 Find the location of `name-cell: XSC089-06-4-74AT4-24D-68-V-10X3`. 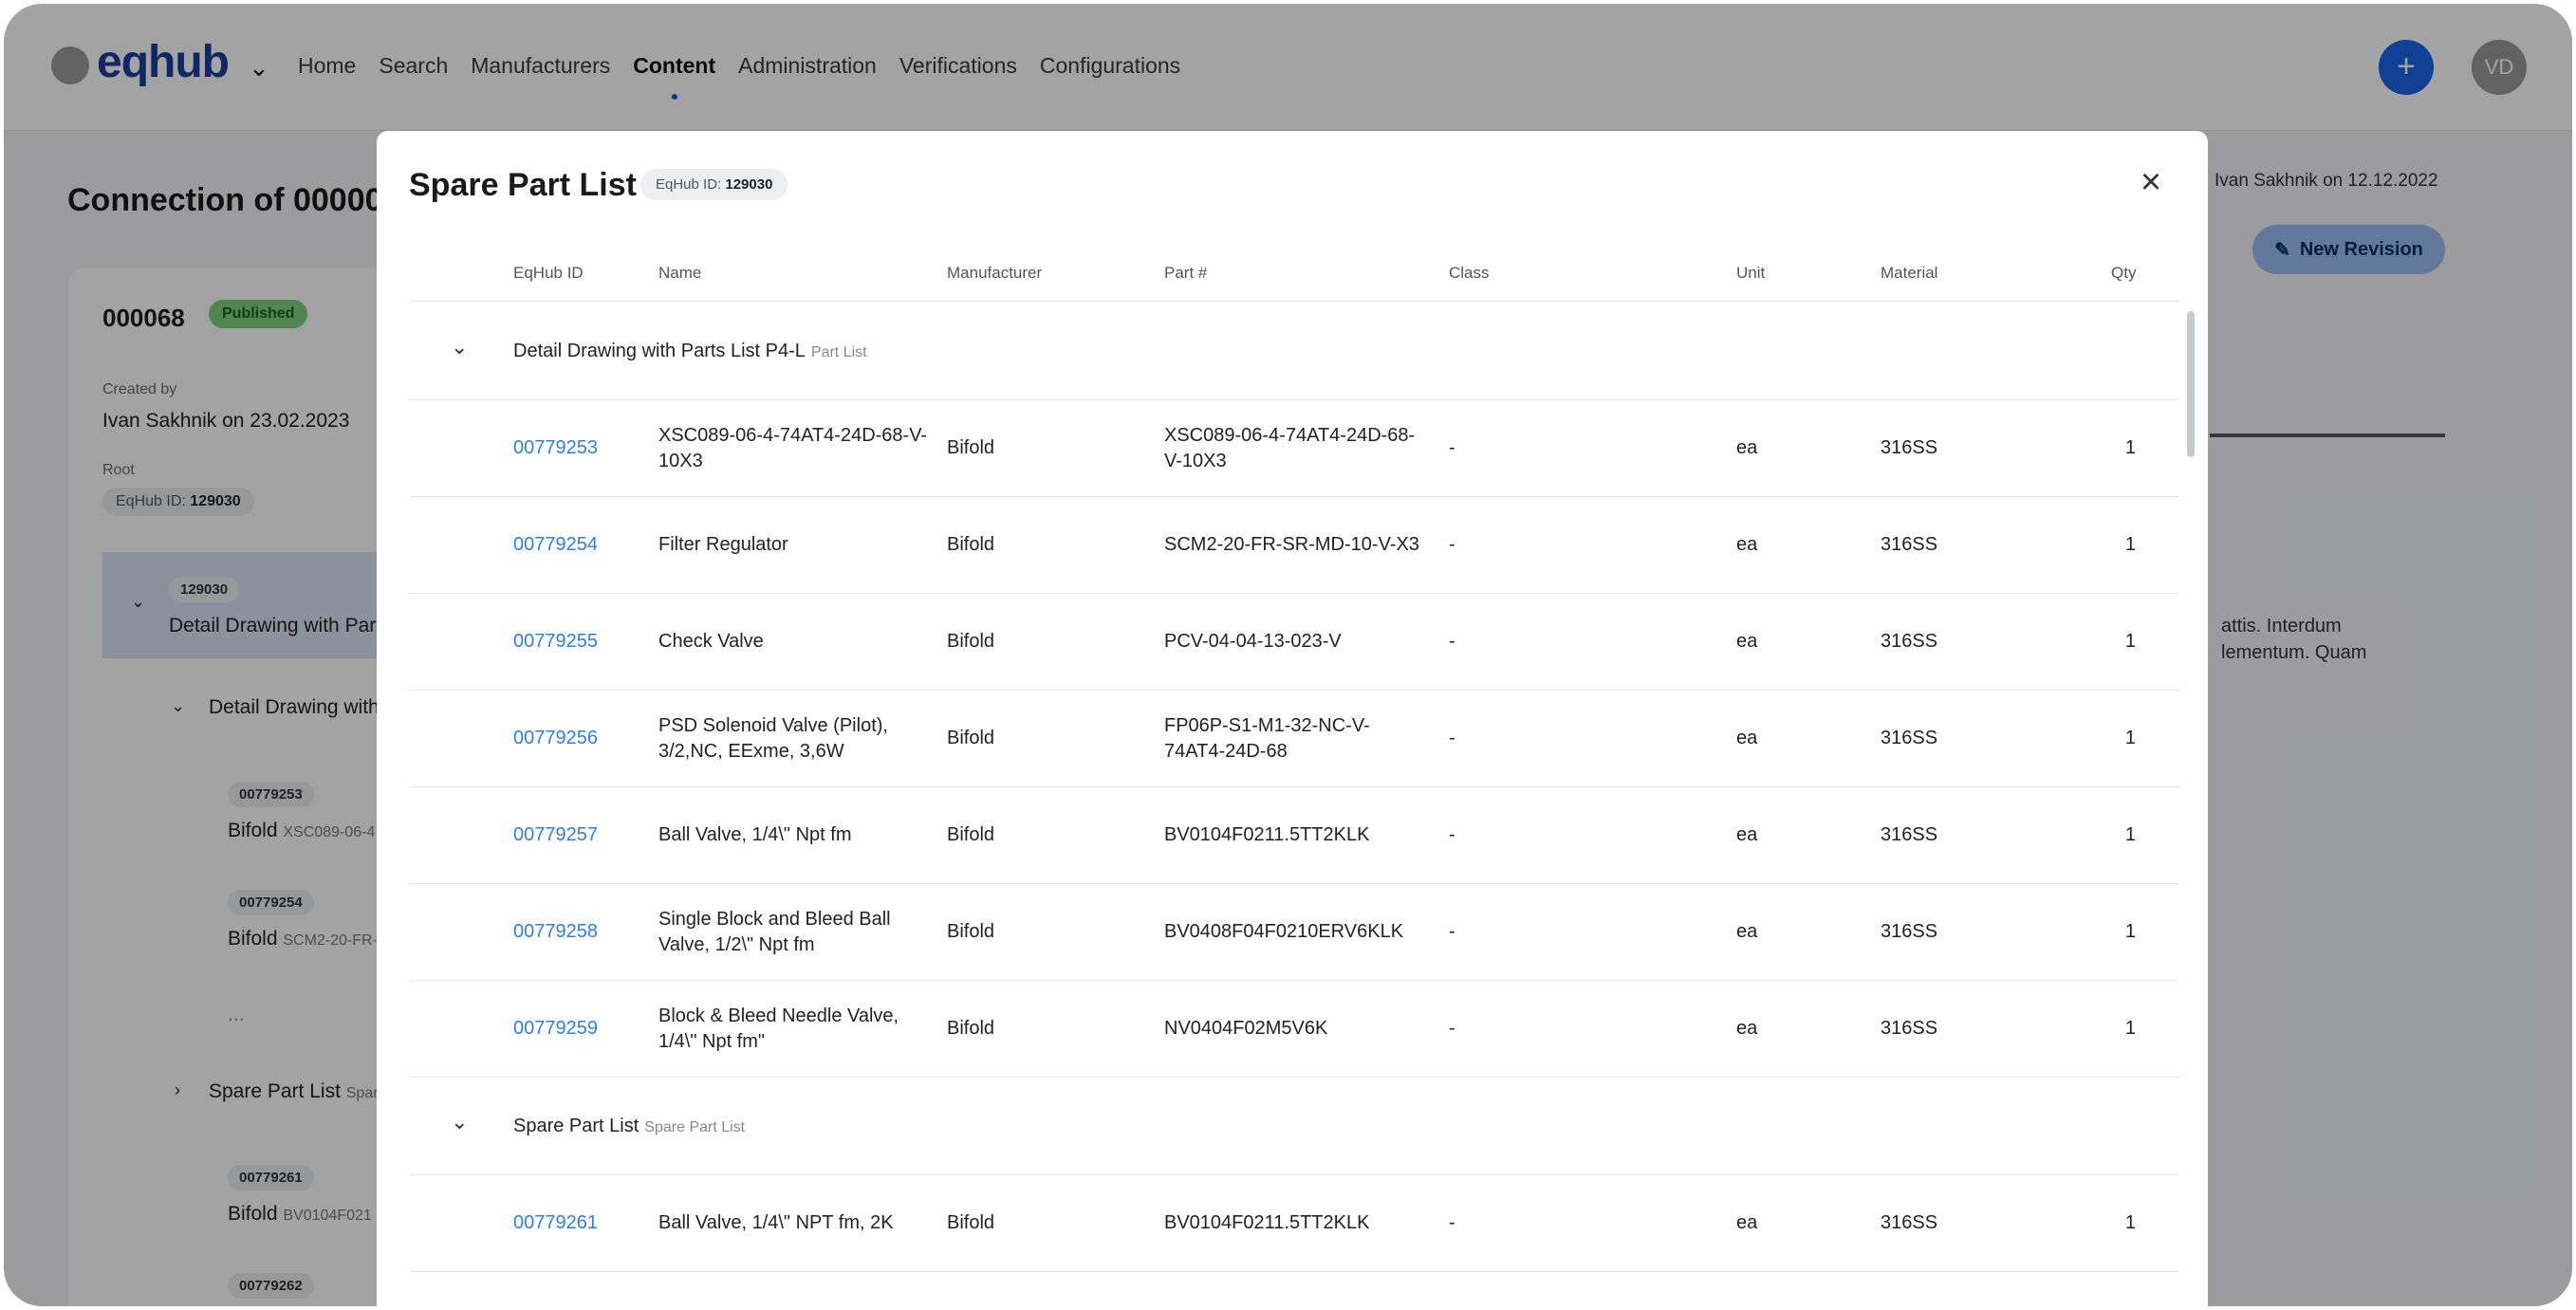

name-cell: XSC089-06-4-74AT4-24D-68-V-10X3 is located at coordinates (793, 447).